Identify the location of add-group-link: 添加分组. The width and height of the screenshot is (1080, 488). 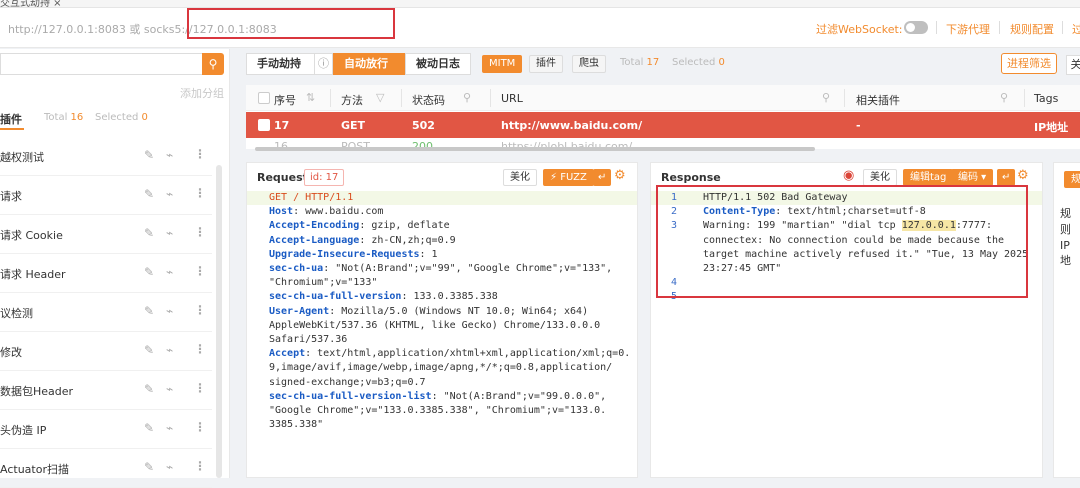
(202, 93).